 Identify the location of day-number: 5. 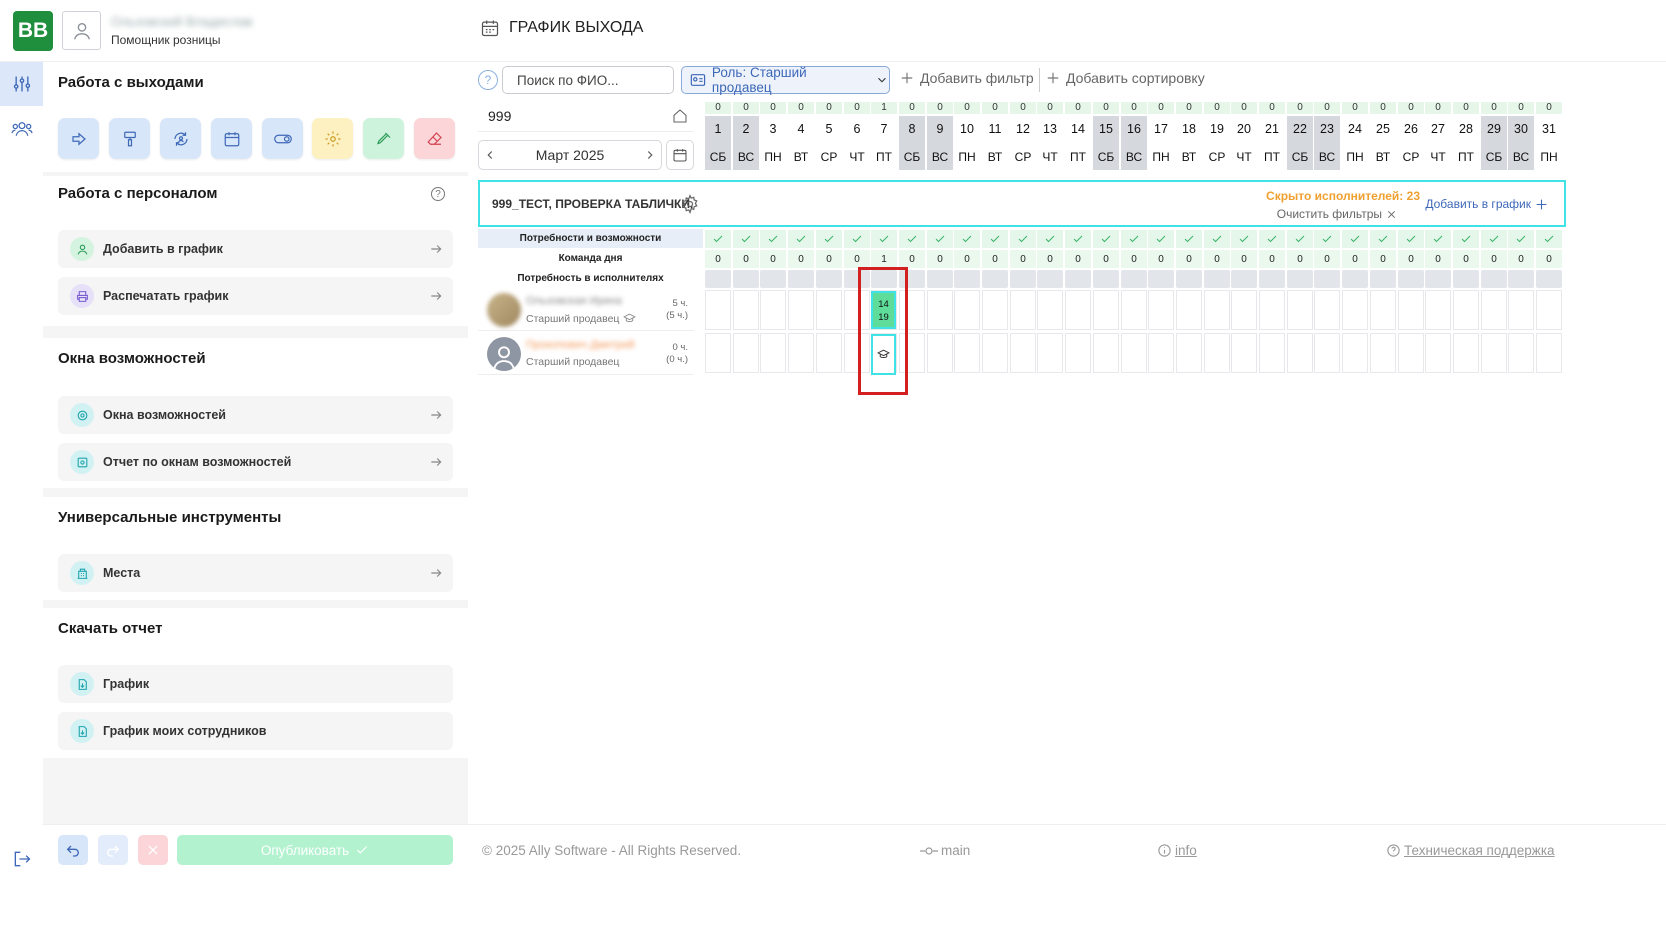
(829, 130).